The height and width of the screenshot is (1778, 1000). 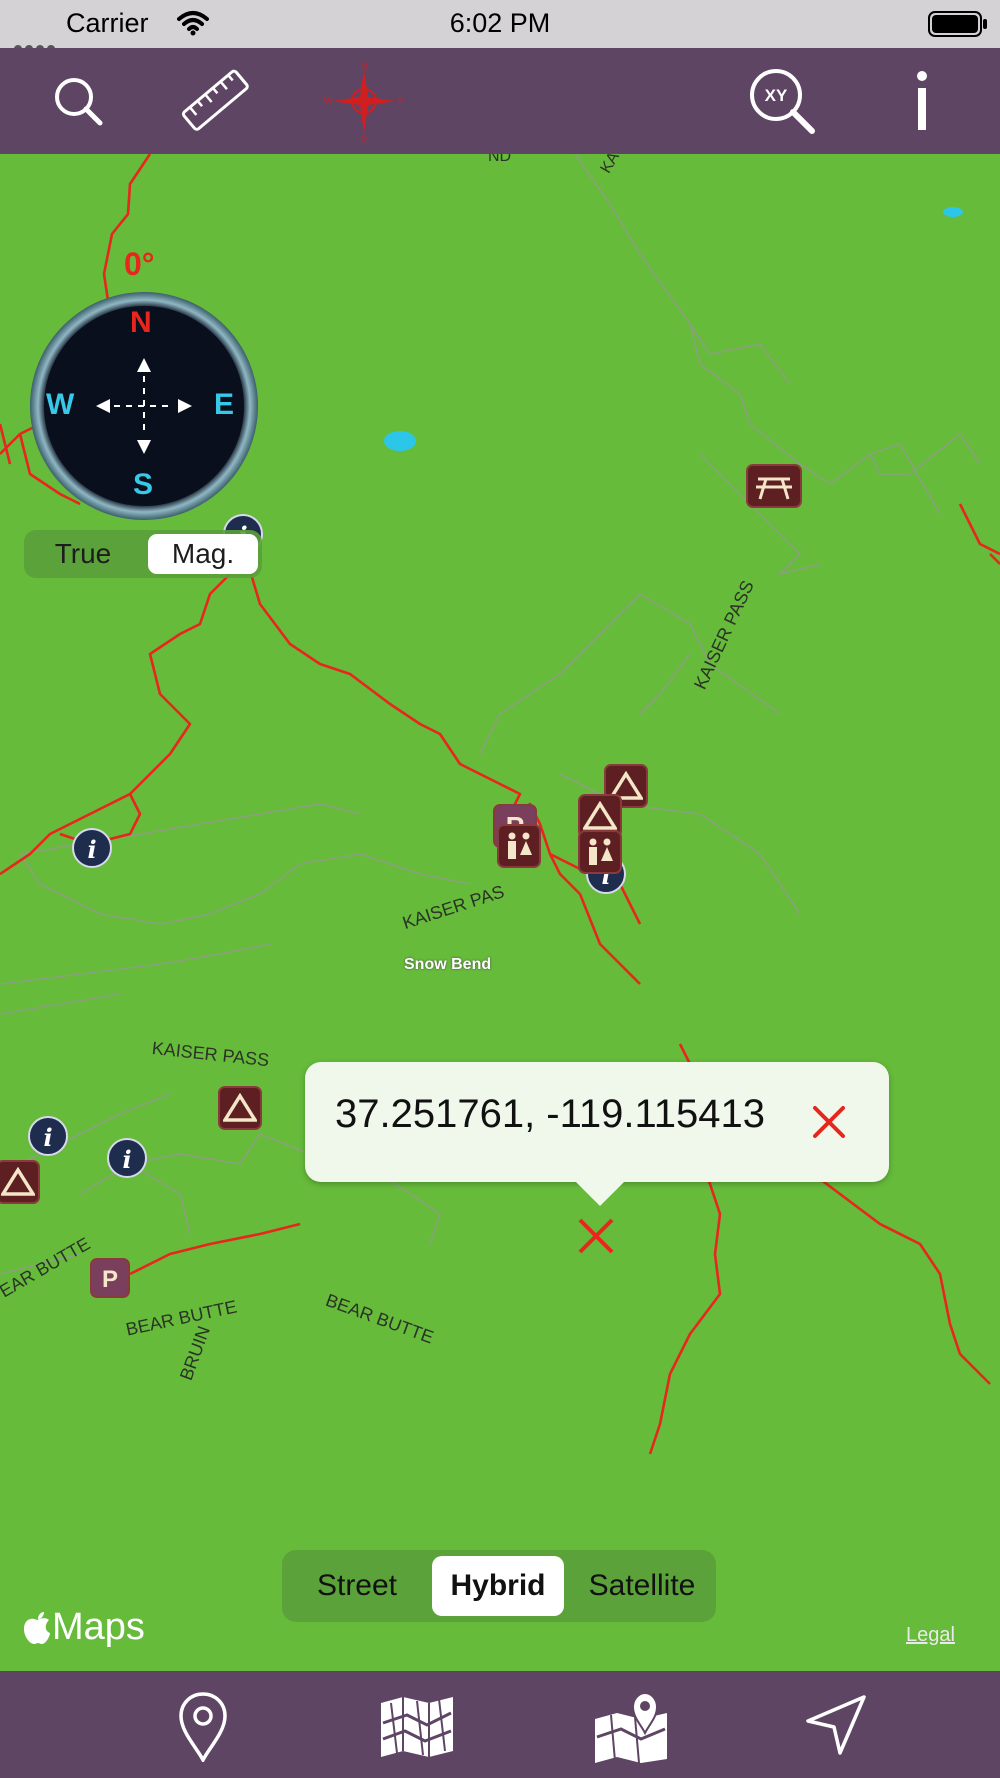 What do you see at coordinates (550, 1114) in the screenshot?
I see `coordinate-text: 37.251761, -119.115413` at bounding box center [550, 1114].